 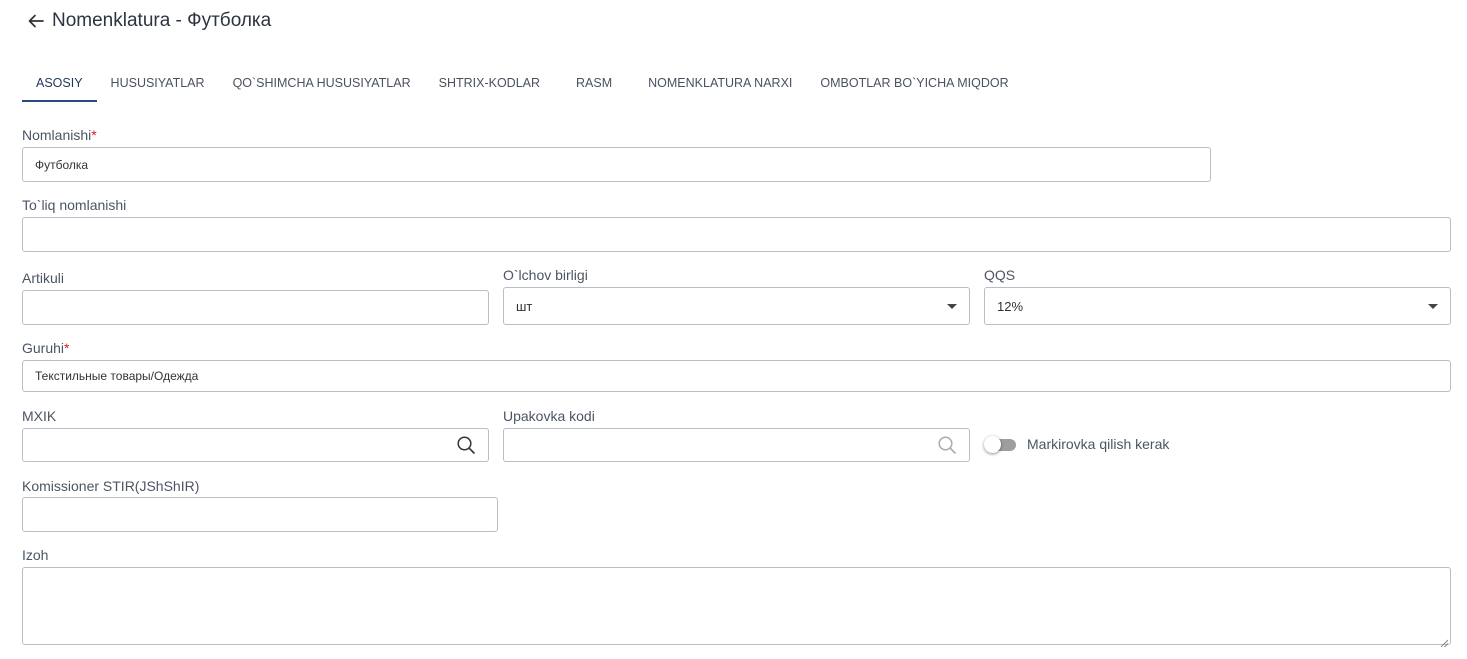 I want to click on upakovka-kodi-label: Upakovka kodi, so click(x=549, y=416).